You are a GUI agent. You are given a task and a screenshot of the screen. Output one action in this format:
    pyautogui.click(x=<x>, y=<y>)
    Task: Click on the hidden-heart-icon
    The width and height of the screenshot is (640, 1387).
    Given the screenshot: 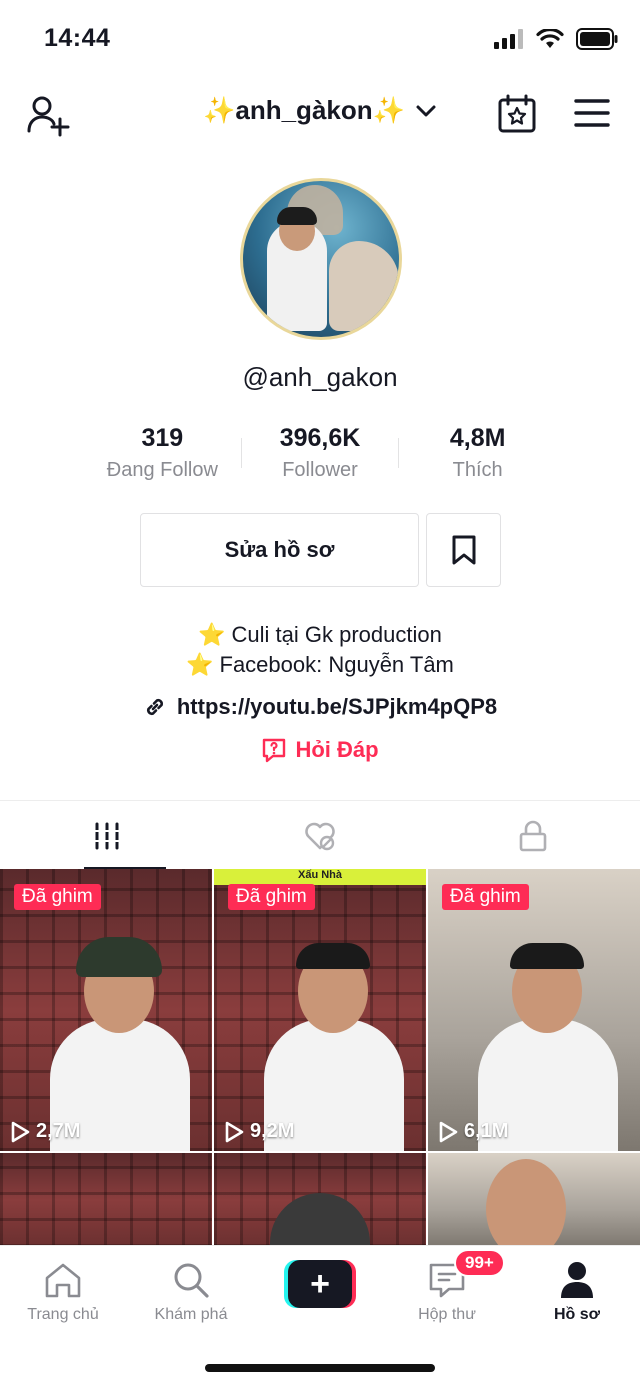 What is the action you would take?
    pyautogui.click(x=320, y=836)
    